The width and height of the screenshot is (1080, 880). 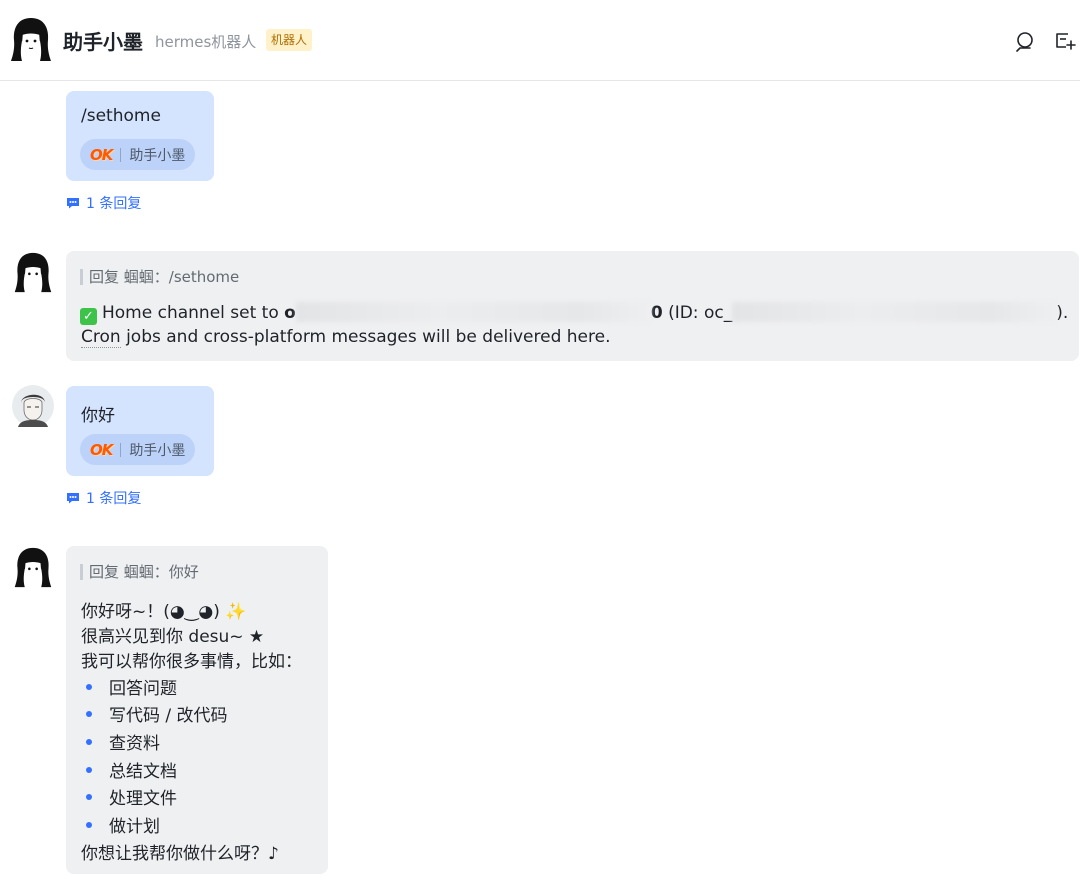 What do you see at coordinates (159, 277) in the screenshot?
I see `reply-quote: 回复 蝈蝈：/sethome` at bounding box center [159, 277].